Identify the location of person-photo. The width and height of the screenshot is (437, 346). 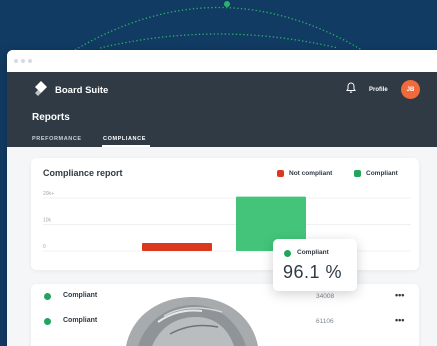
(192, 321).